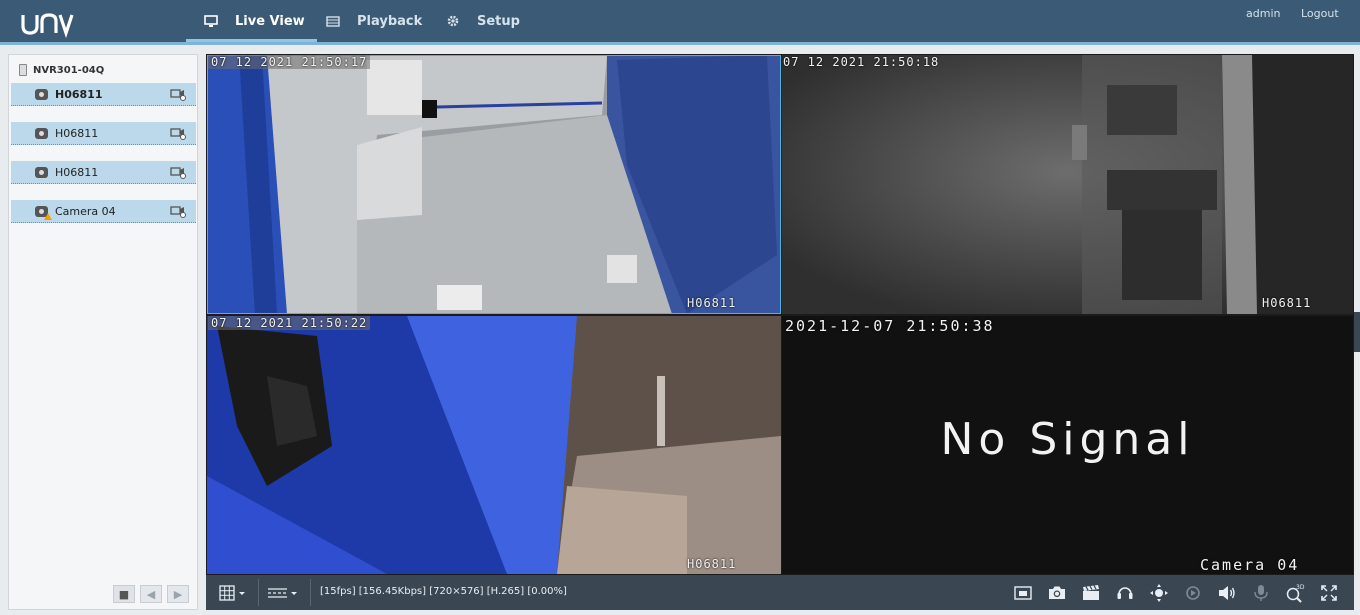 The width and height of the screenshot is (1360, 615). Describe the element at coordinates (890, 326) in the screenshot. I see `osd-timestamp: 2021-12-07 21:50:38` at that location.